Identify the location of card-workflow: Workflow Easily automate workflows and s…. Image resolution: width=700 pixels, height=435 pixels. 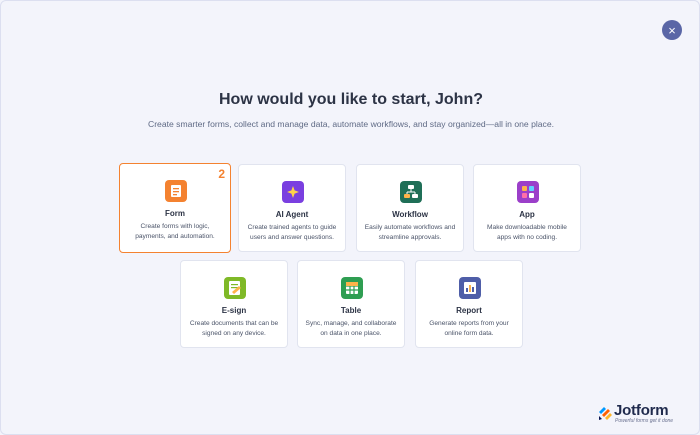
(410, 208).